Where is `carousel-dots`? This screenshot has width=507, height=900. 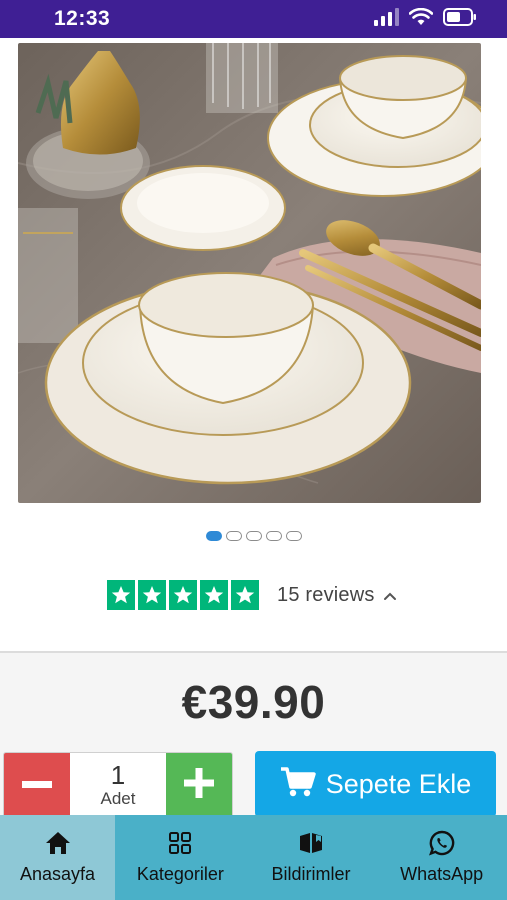
carousel-dots is located at coordinates (253, 536).